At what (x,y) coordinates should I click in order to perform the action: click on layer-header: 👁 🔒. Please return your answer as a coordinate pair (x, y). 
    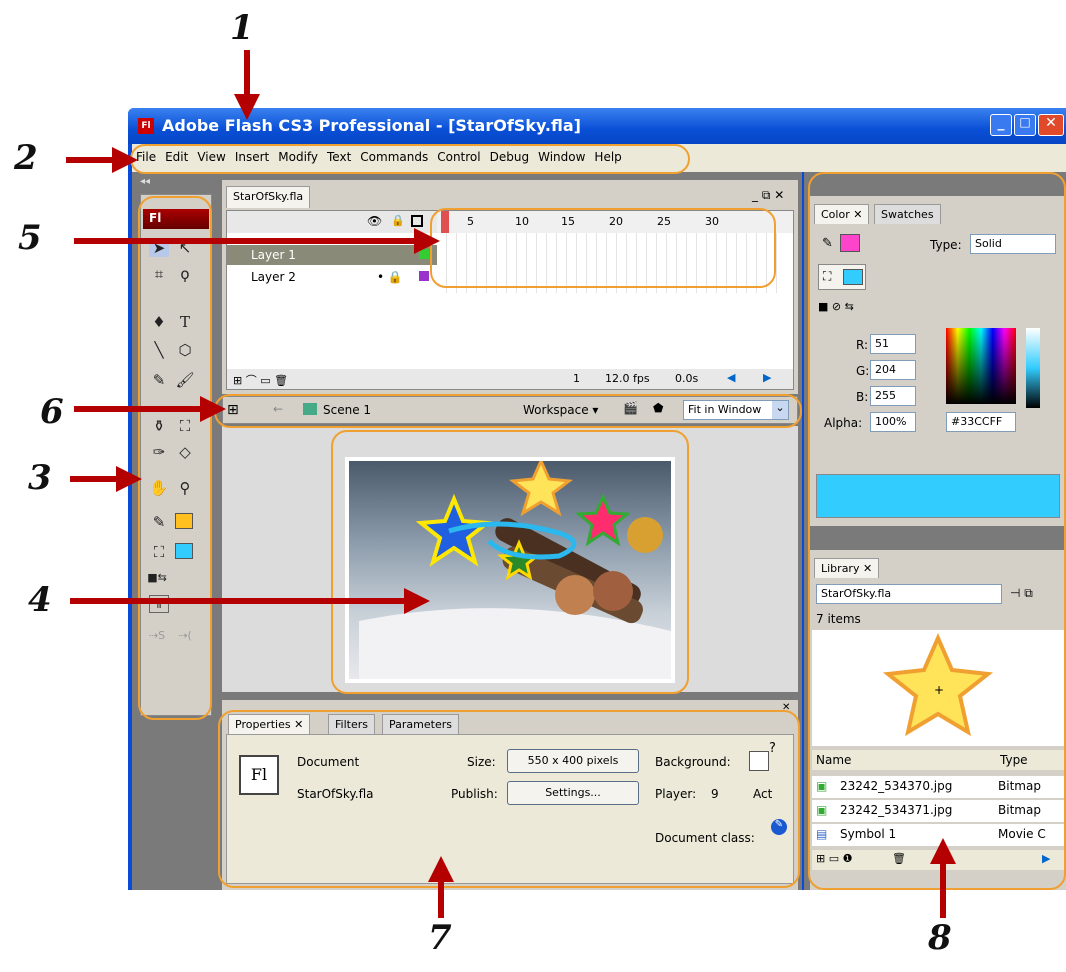
    Looking at the image, I should click on (332, 222).